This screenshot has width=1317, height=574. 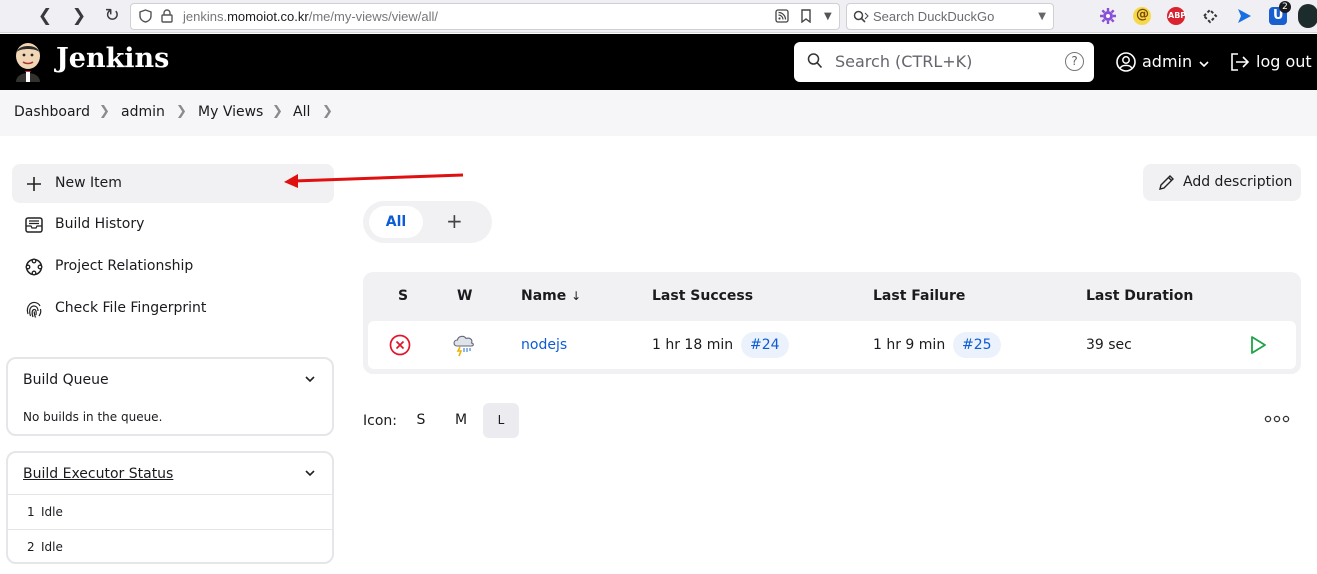 What do you see at coordinates (34, 267) in the screenshot?
I see `relationship-icon` at bounding box center [34, 267].